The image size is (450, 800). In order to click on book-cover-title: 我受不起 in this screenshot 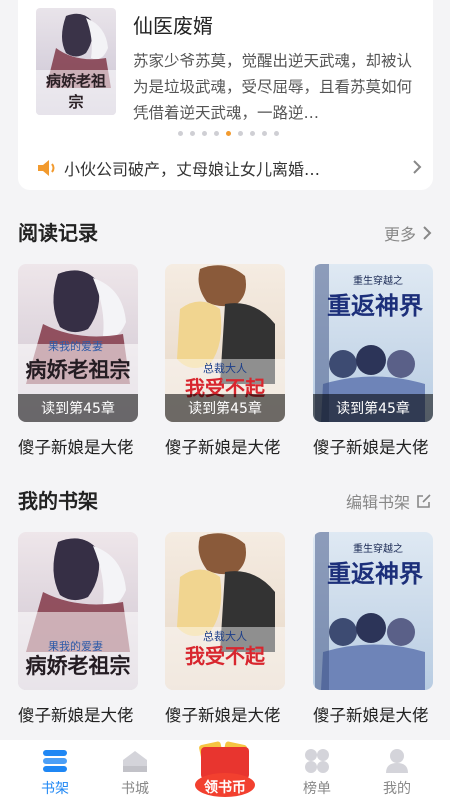, I will do `click(225, 656)`.